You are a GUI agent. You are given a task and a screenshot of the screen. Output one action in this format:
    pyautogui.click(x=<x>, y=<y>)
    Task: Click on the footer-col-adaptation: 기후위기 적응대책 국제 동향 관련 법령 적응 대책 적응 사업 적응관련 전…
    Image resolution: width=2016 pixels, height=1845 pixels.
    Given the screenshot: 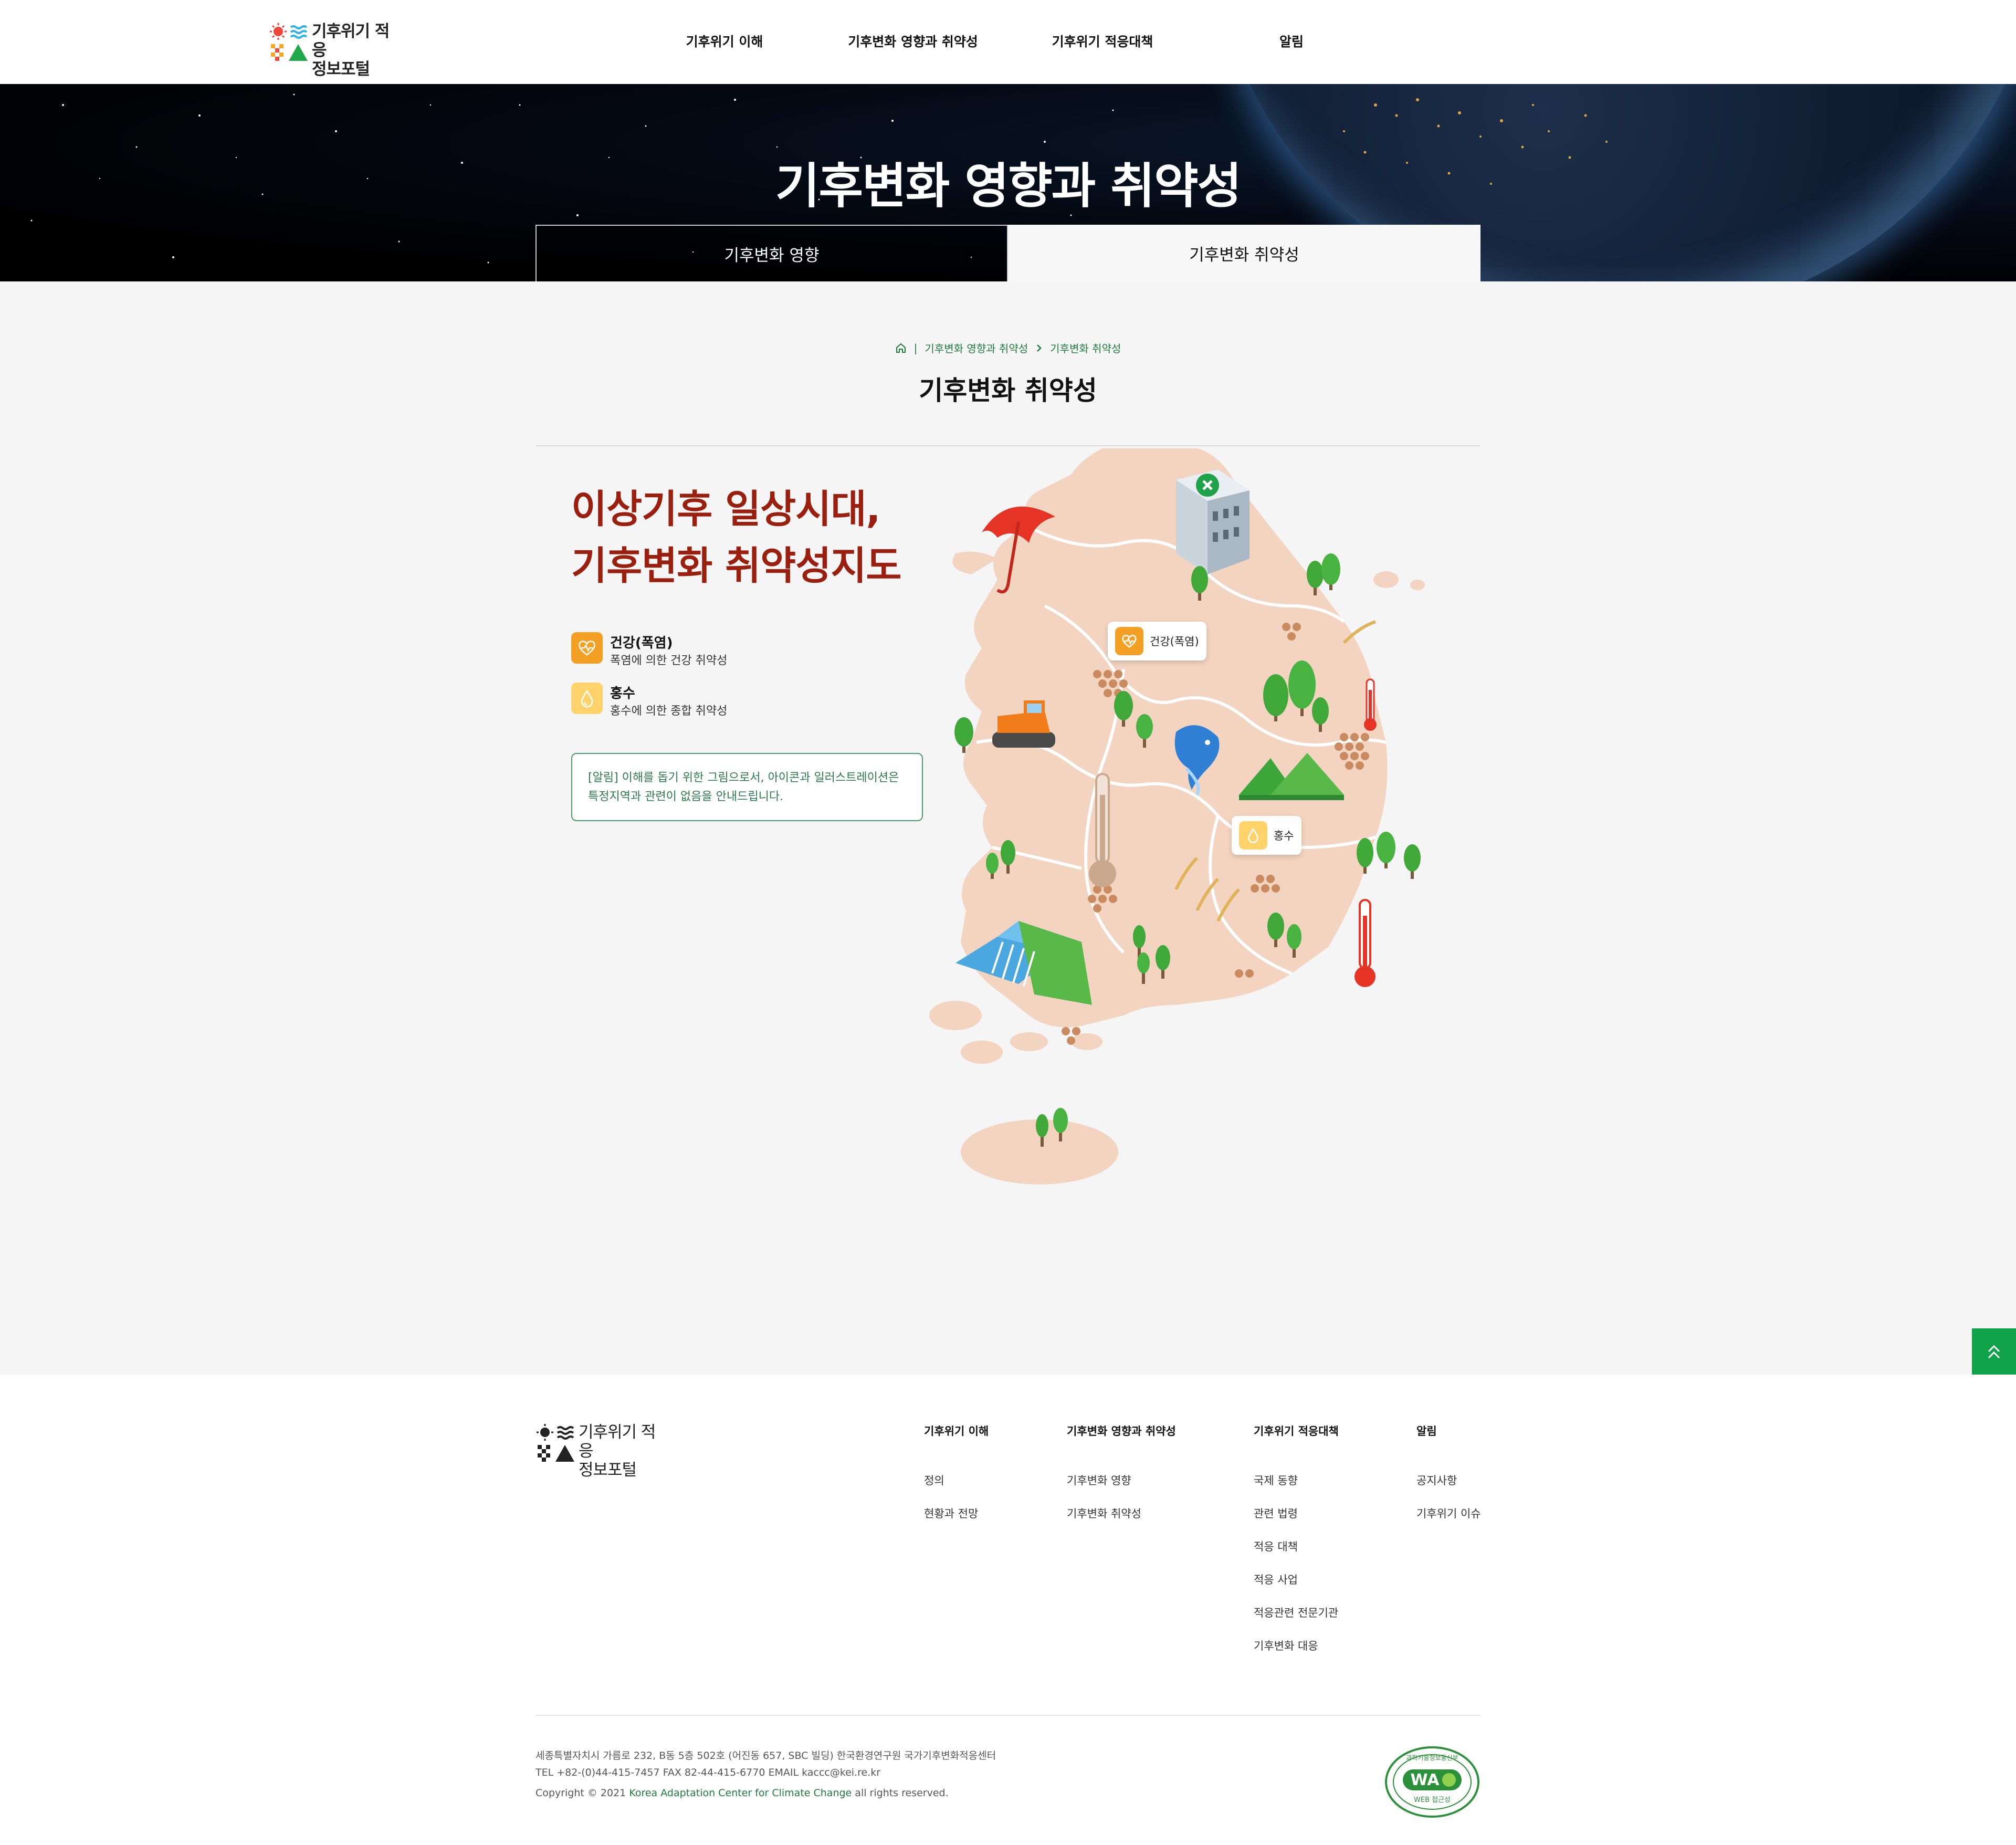 What is the action you would take?
    pyautogui.click(x=1296, y=1547)
    